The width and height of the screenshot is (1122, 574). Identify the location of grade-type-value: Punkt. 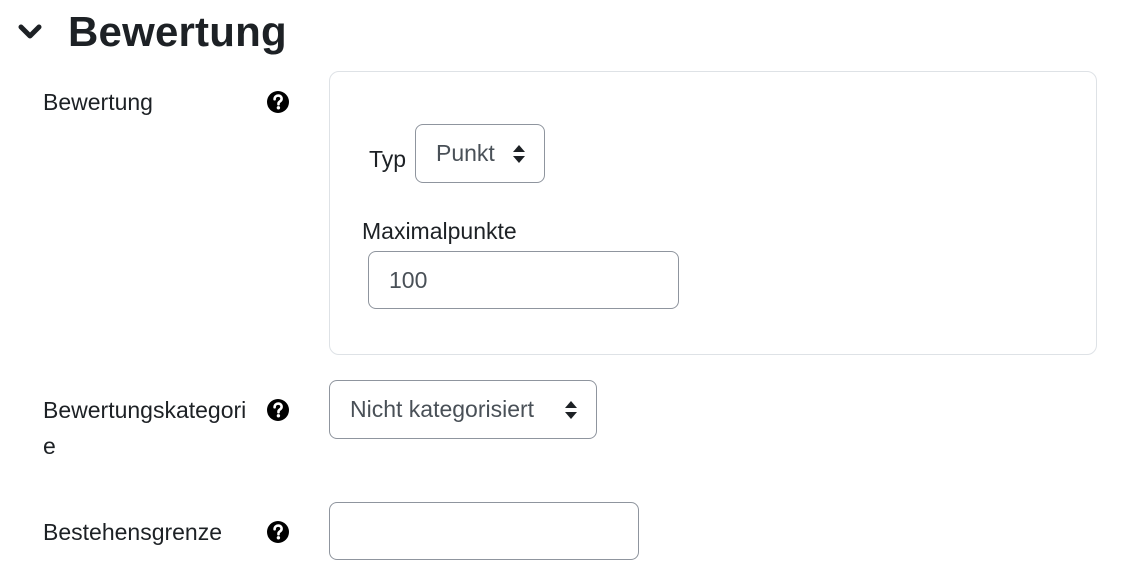
(465, 153).